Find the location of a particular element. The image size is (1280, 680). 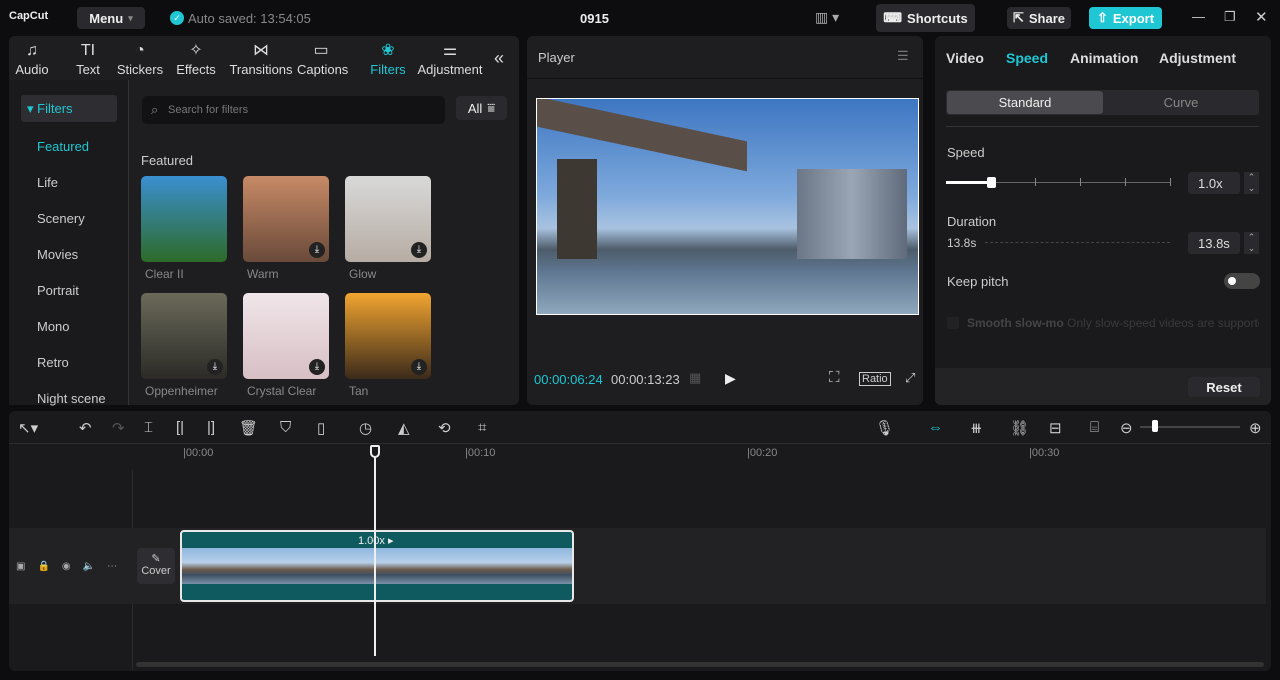

undo-icon: ↶ is located at coordinates (85, 428).